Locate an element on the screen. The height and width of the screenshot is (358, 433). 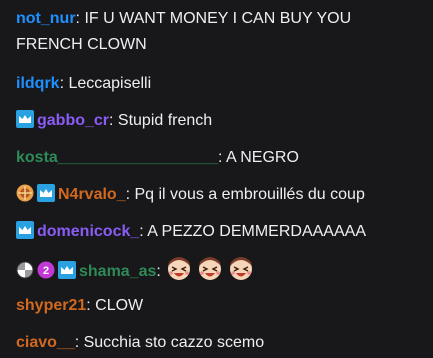
chat-text: A NEGRO is located at coordinates (262, 157).